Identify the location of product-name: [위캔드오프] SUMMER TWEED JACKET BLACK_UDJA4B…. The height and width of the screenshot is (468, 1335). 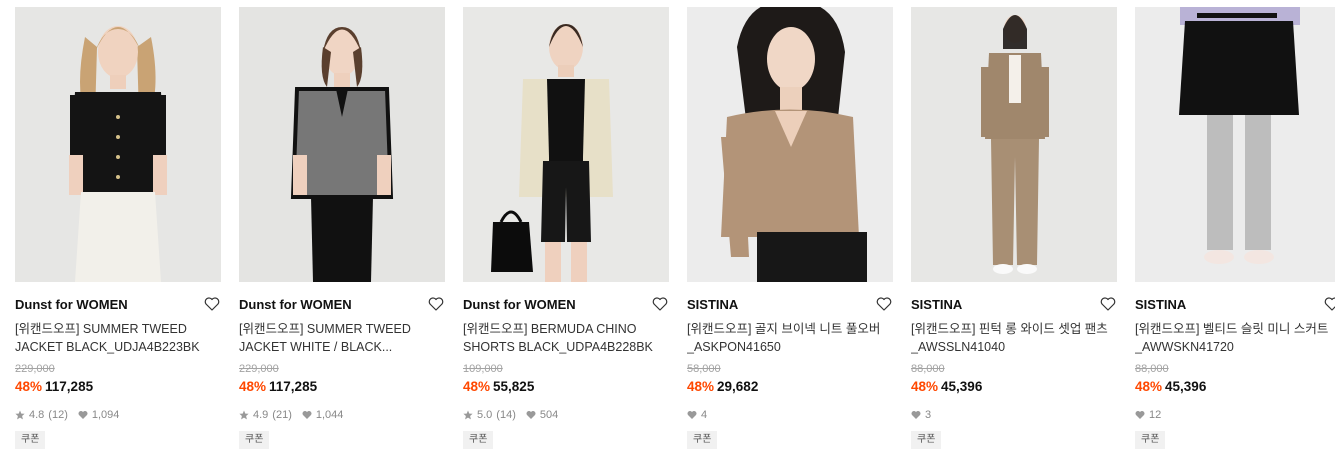
(115, 338).